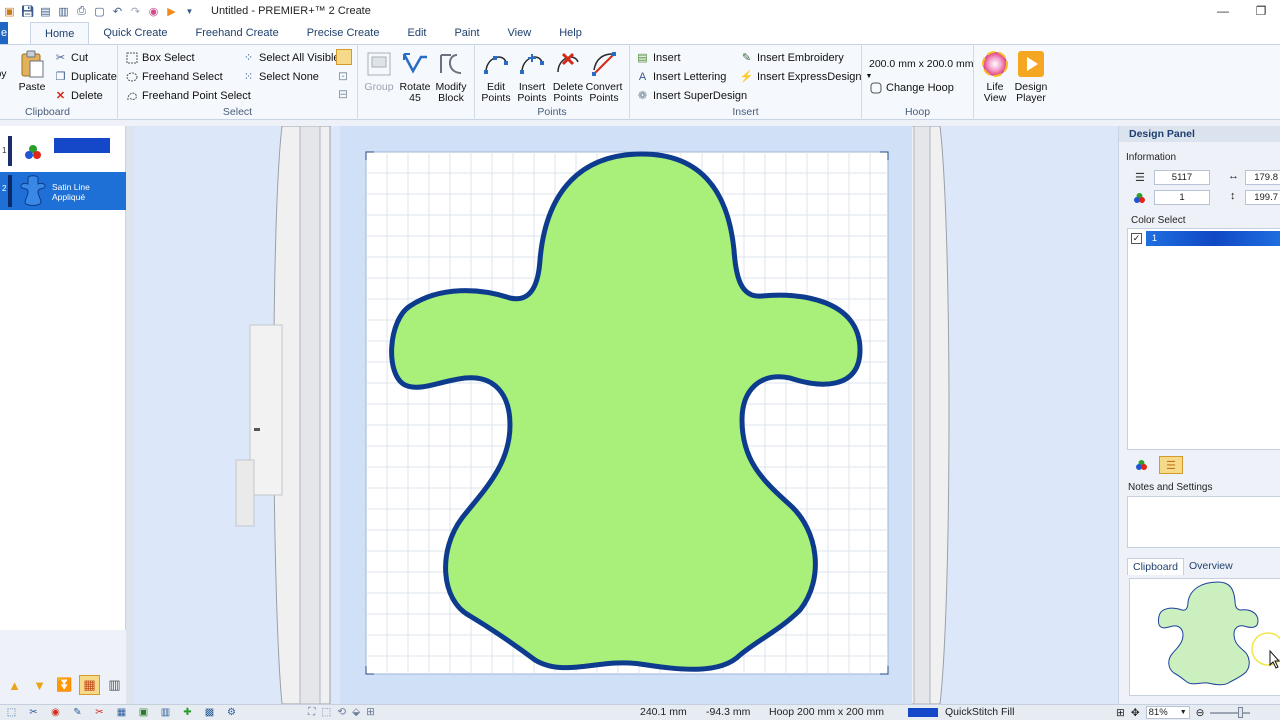  I want to click on delete-points-button: Delete Points, so click(568, 76).